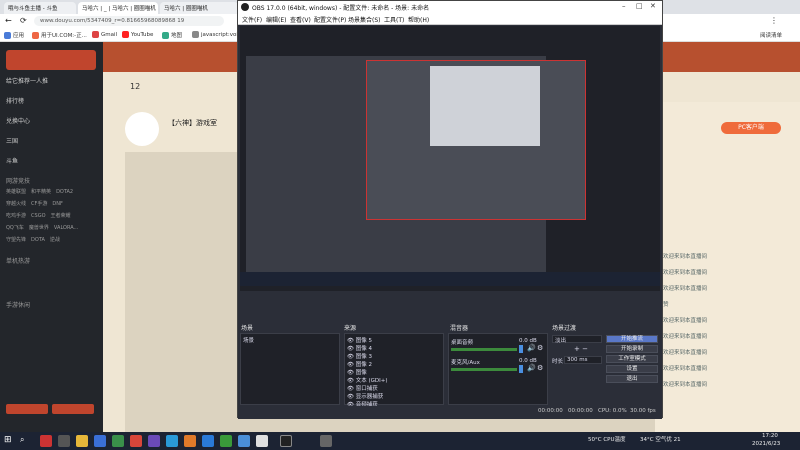 The image size is (800, 450). I want to click on obs-icon, so click(286, 441).